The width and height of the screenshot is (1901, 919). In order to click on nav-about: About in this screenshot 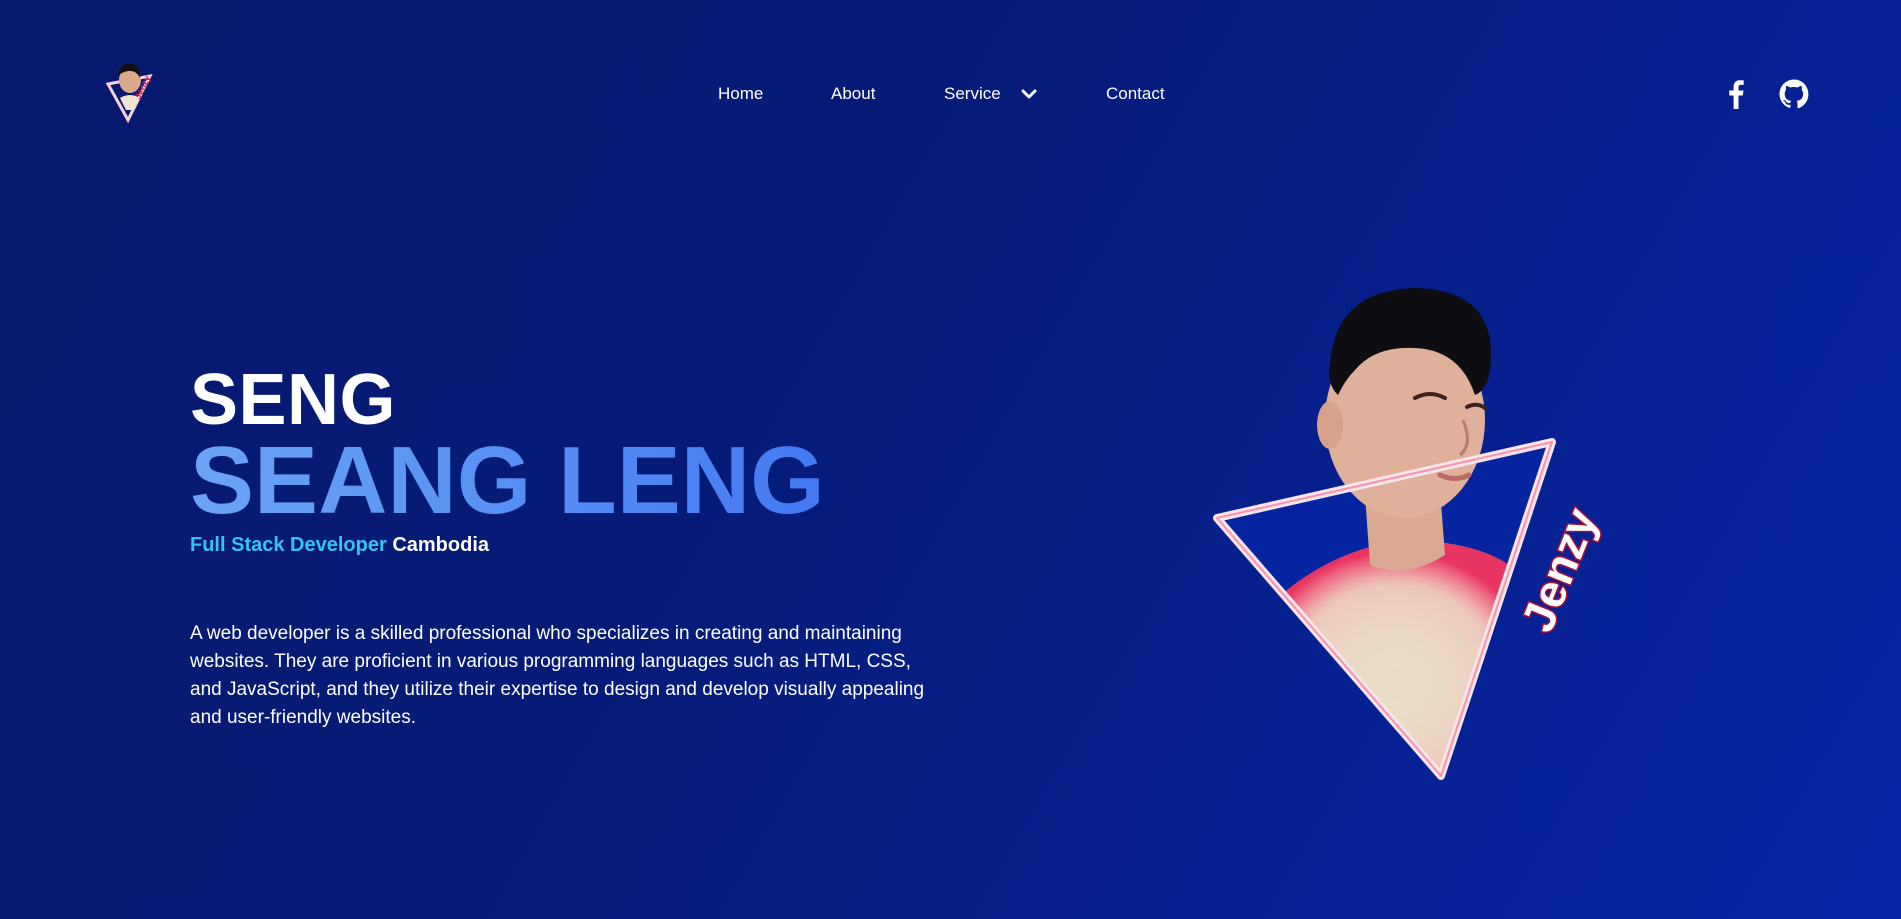, I will do `click(887, 94)`.